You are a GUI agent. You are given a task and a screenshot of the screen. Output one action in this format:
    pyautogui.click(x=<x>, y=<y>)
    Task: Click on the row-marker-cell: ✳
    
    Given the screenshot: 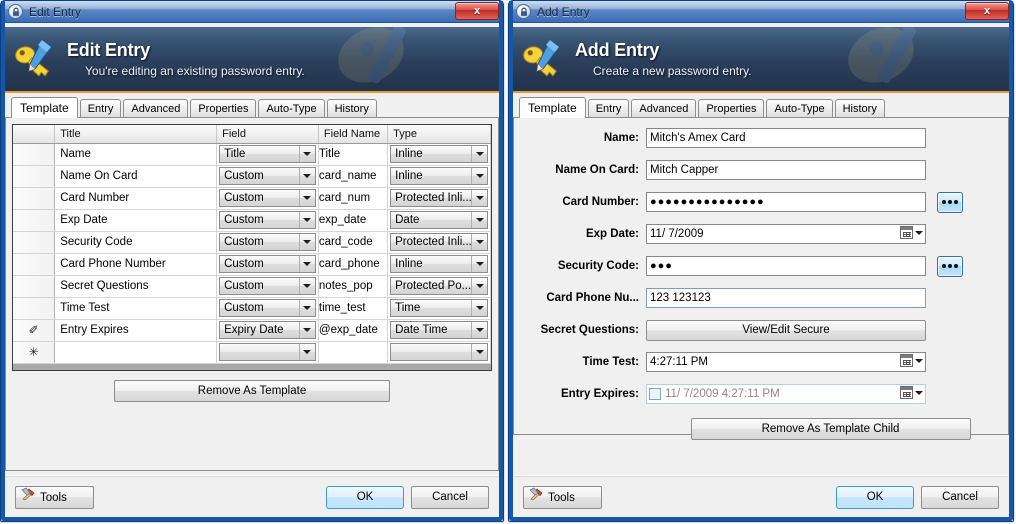 What is the action you would take?
    pyautogui.click(x=34, y=352)
    